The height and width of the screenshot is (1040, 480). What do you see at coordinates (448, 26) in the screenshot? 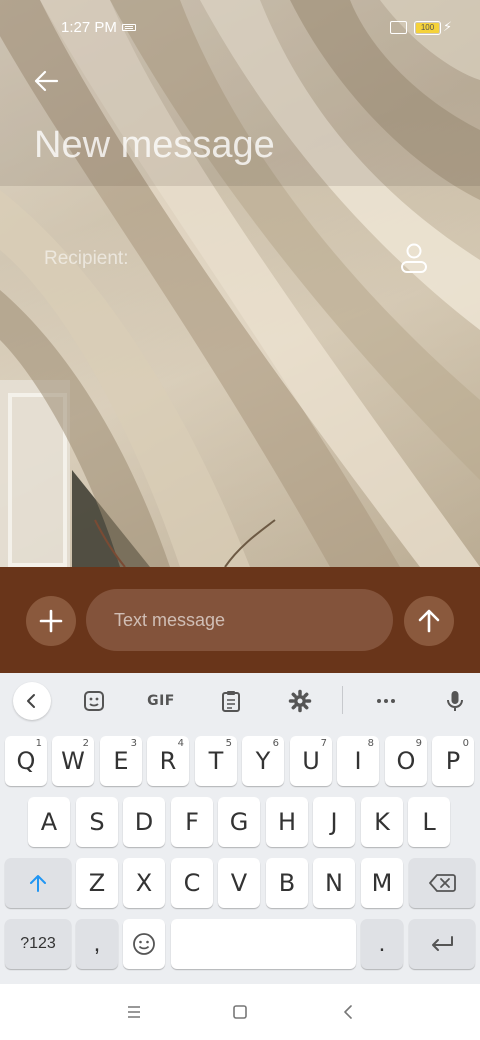
I see `charging-icon: ⚡︎` at bounding box center [448, 26].